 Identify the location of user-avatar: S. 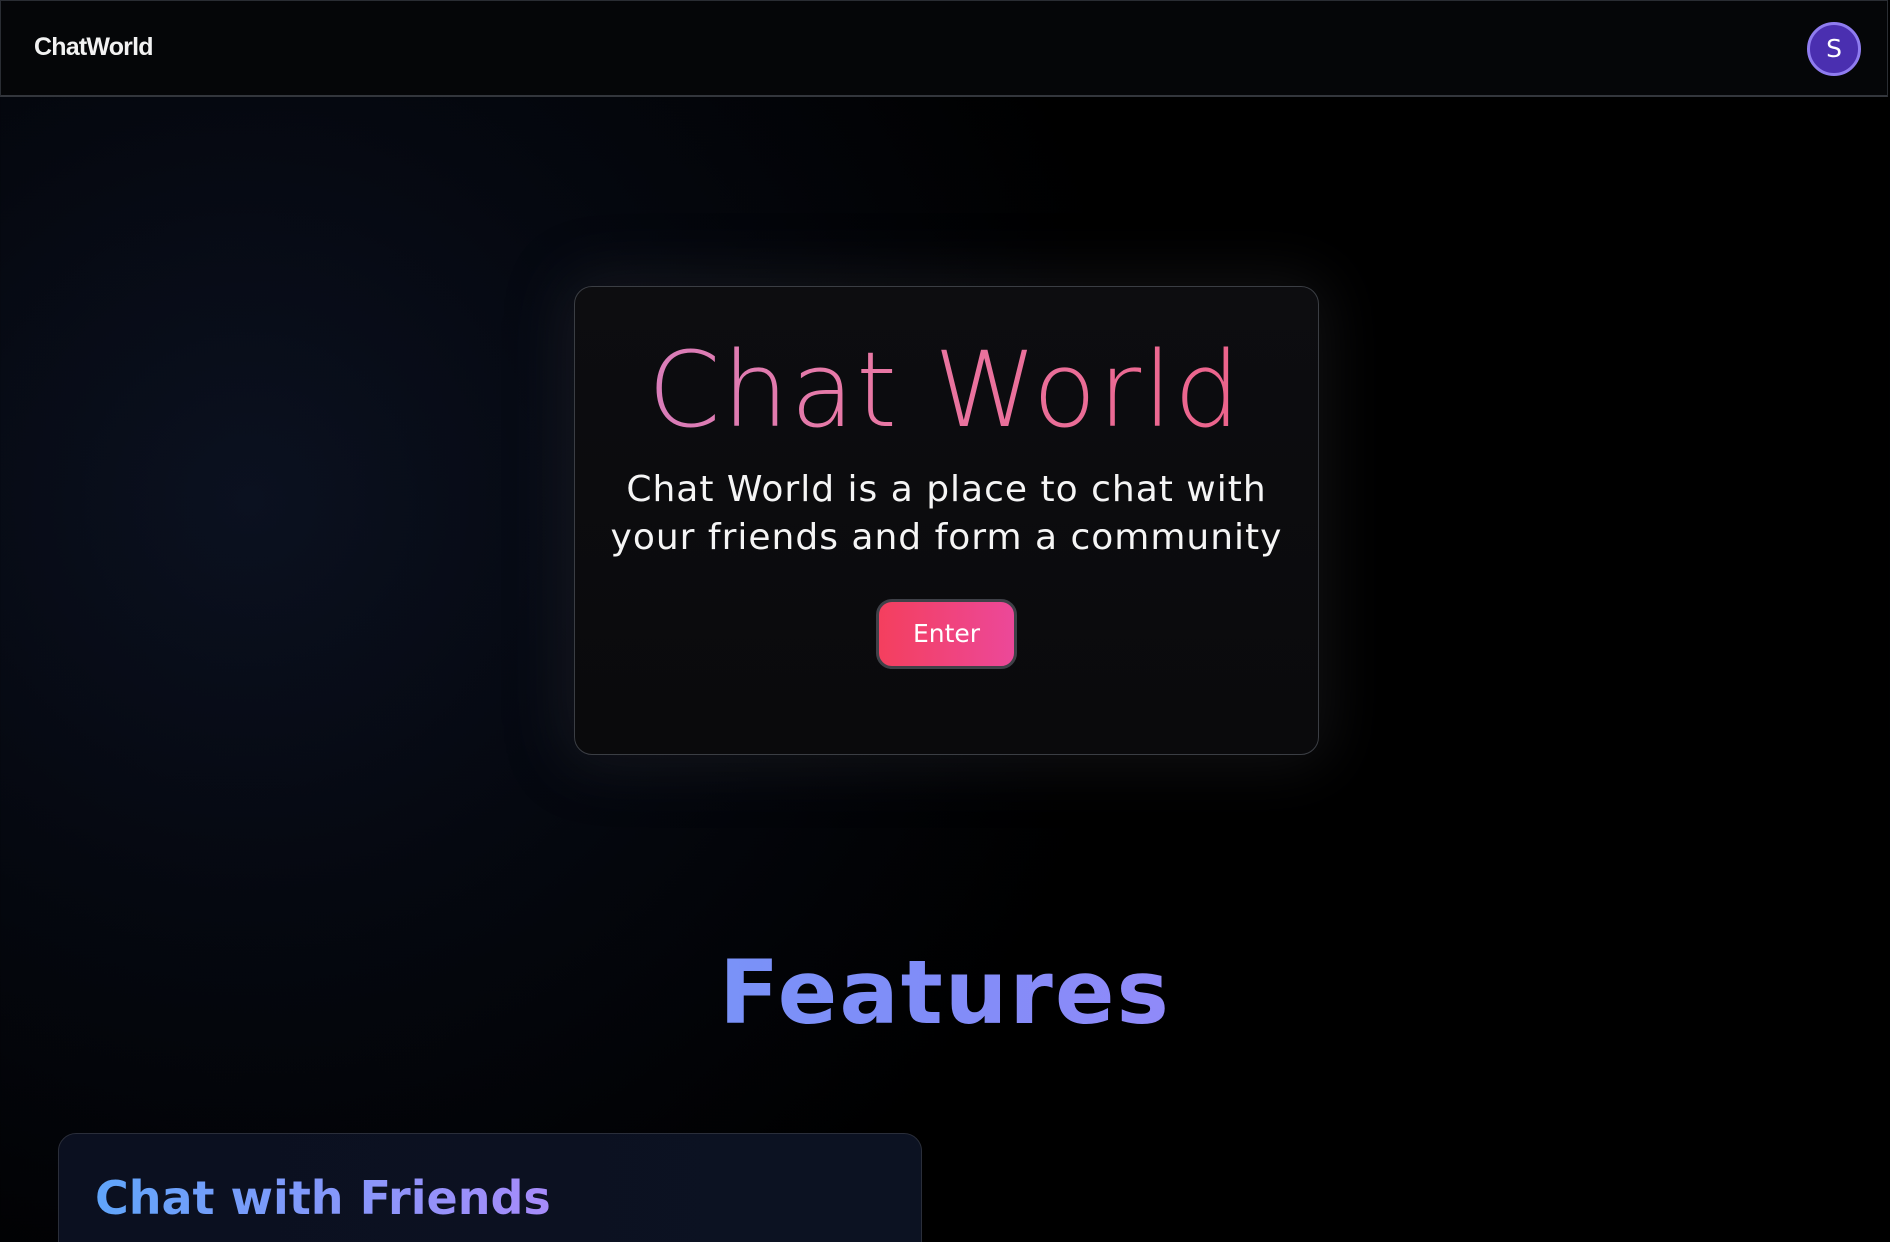
(1834, 49).